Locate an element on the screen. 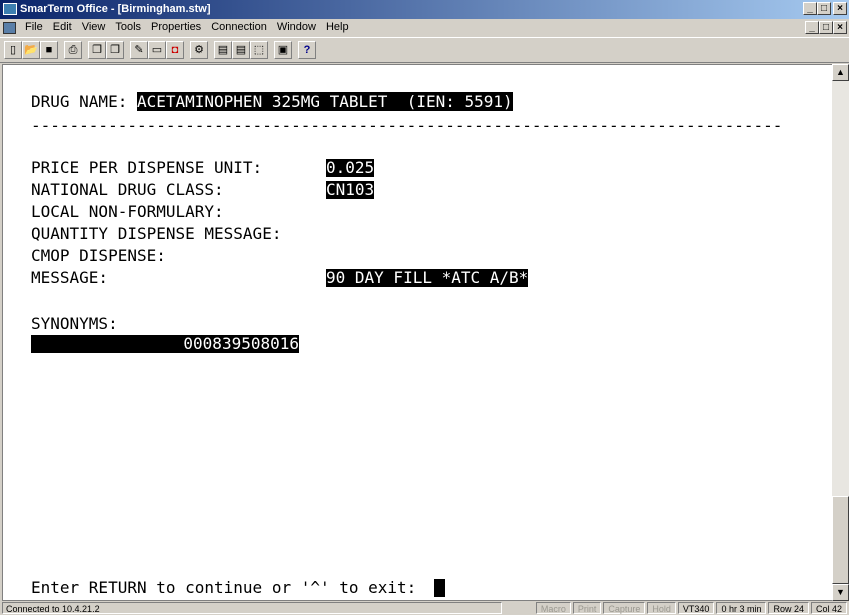 Image resolution: width=849 pixels, height=615 pixels. document-controls: _ □ × is located at coordinates (826, 27).